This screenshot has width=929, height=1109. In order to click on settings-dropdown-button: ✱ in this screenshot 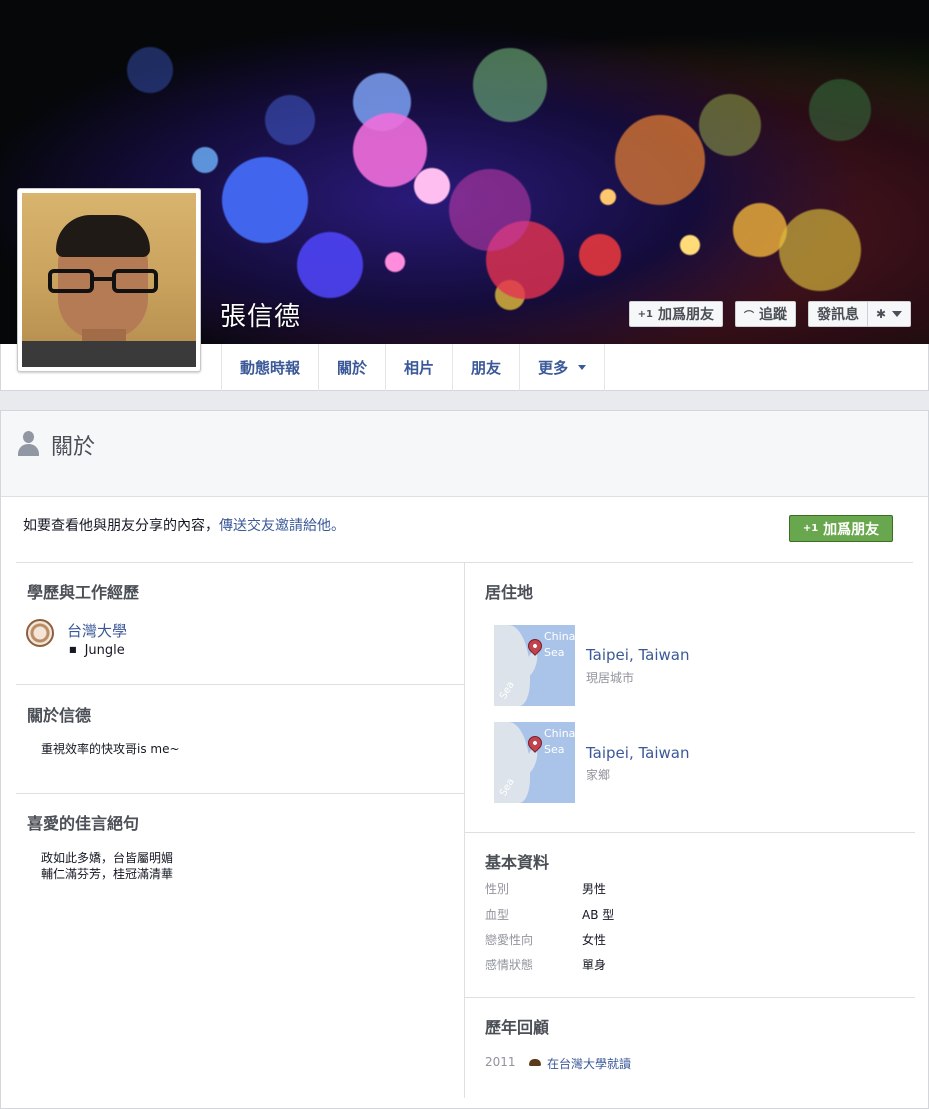, I will do `click(889, 314)`.